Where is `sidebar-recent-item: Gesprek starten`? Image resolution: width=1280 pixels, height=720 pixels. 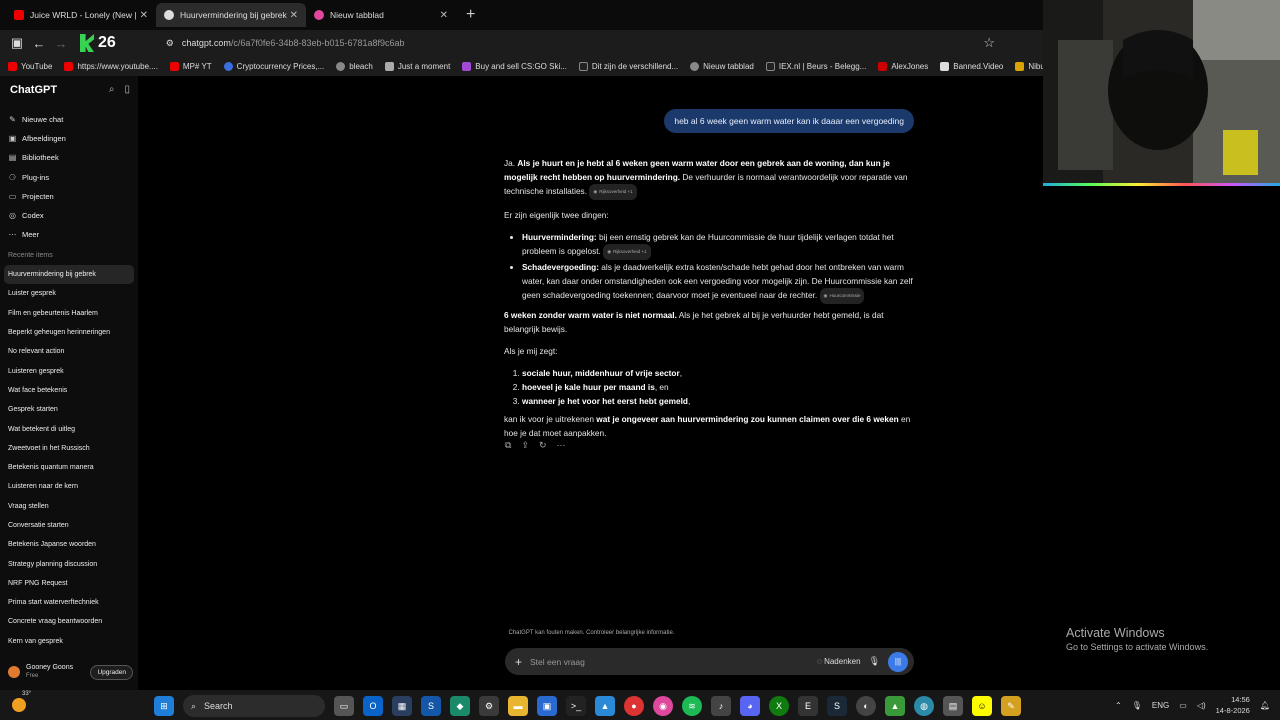 sidebar-recent-item: Gesprek starten is located at coordinates (69, 409).